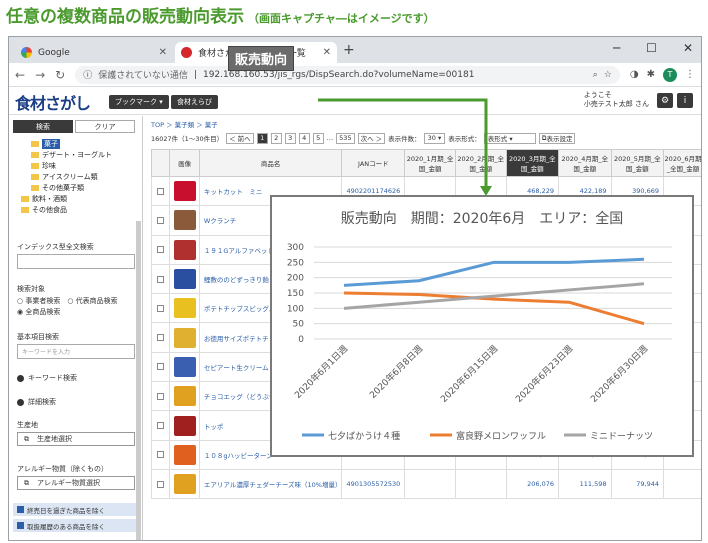 The image size is (708, 543). I want to click on radio-business: ○ 事業者検索 ○ 代表商品検索, so click(67, 301).